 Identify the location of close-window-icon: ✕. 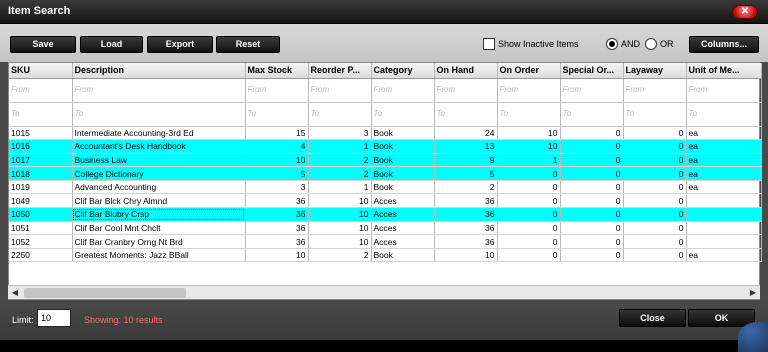
(745, 12).